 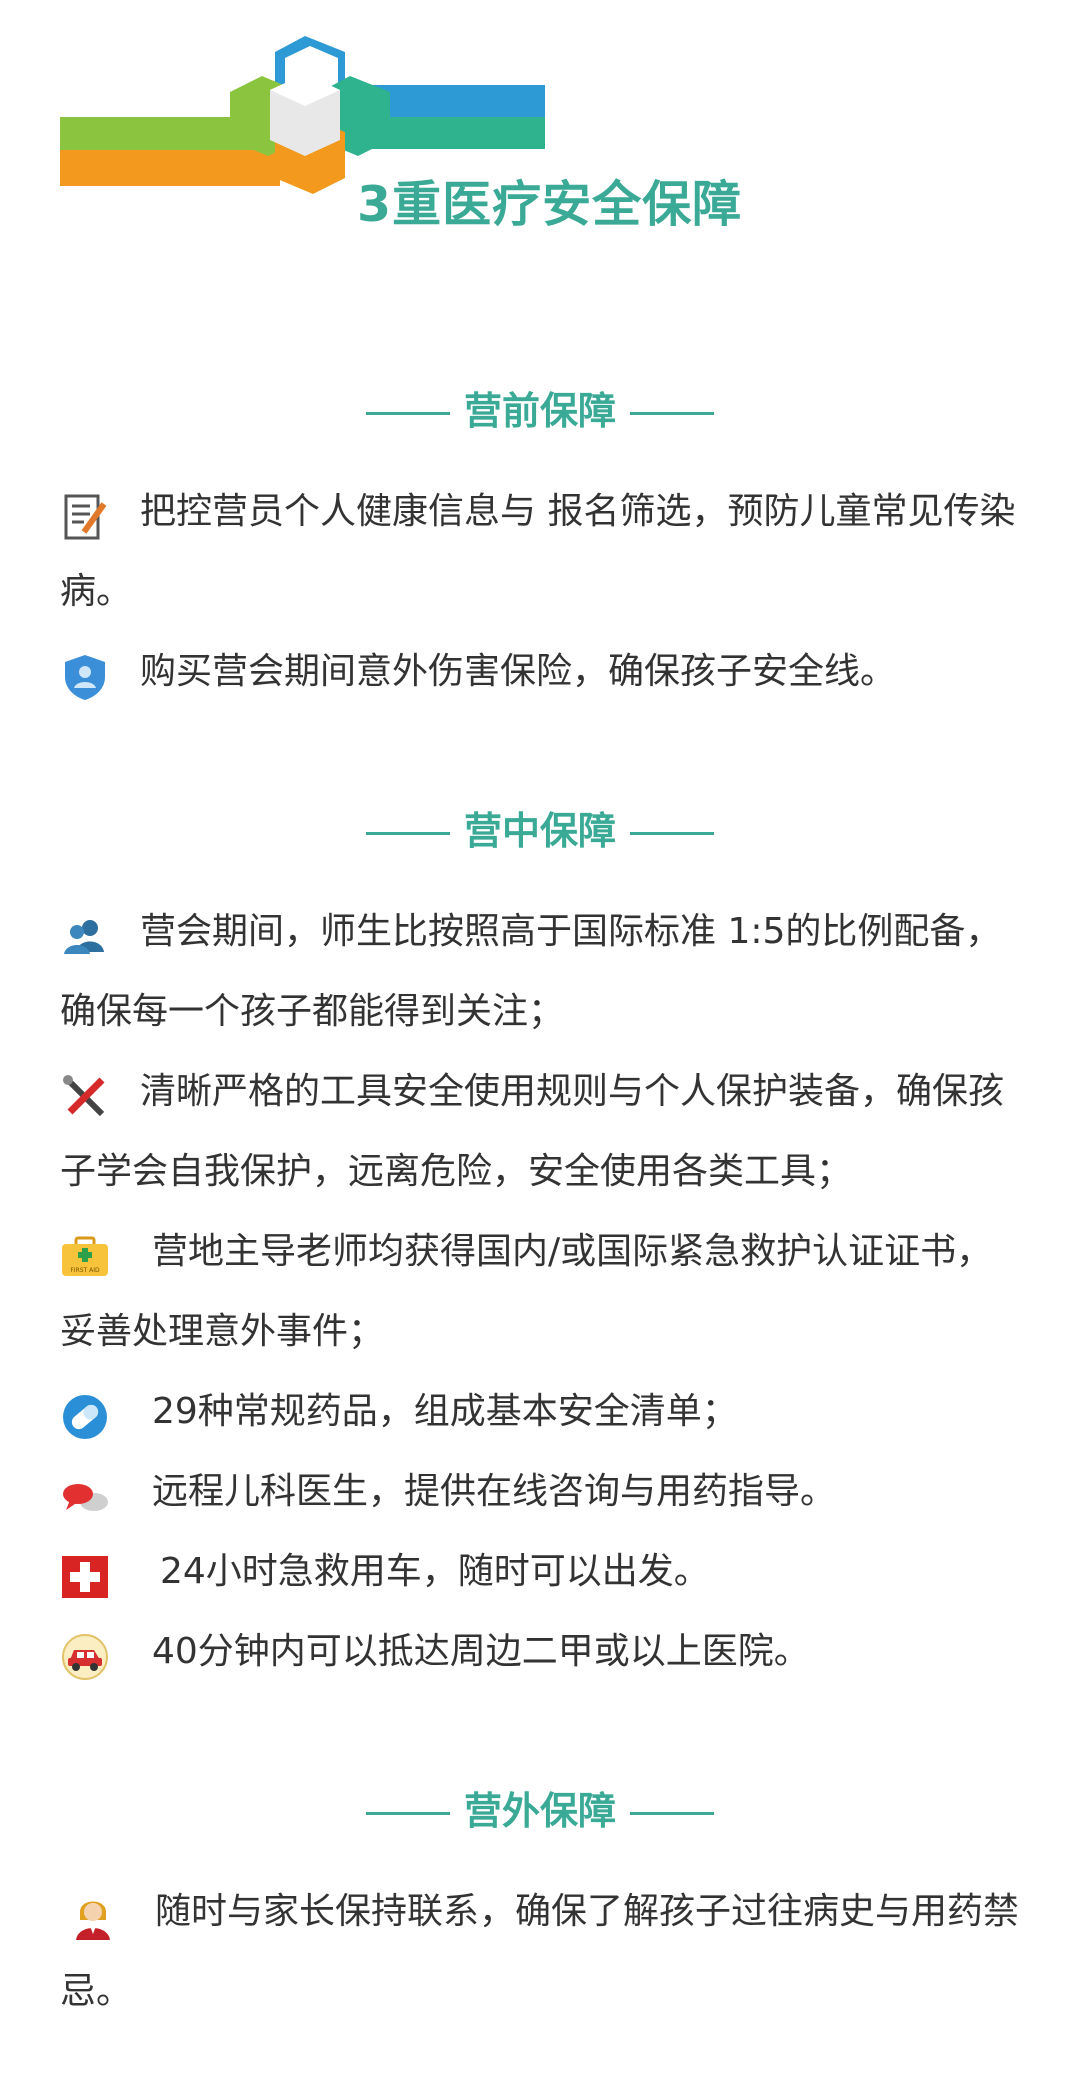 I want to click on list-item: 购买营会期间意外伤害保险，确保孩子安全线。, so click(x=540, y=672).